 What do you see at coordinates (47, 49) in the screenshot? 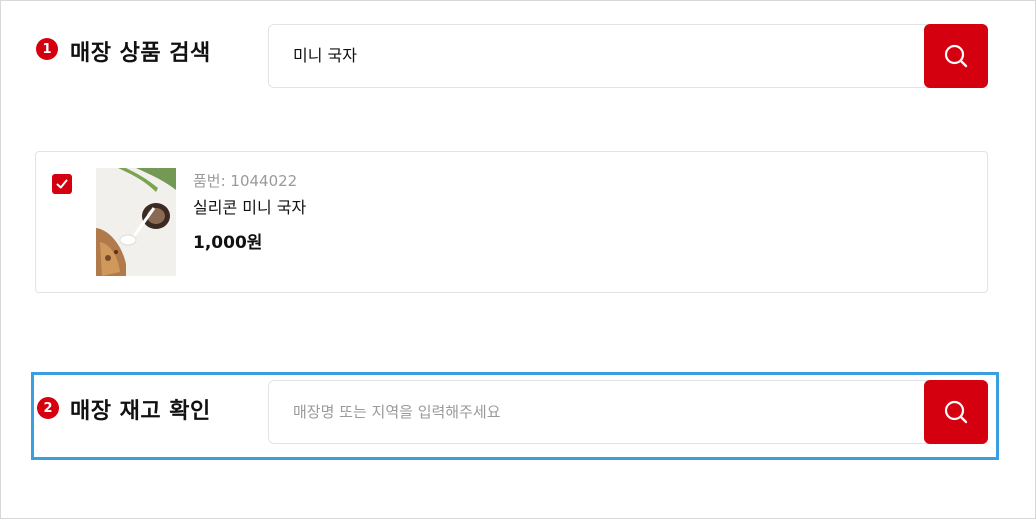
I see `step-1-badge: 1` at bounding box center [47, 49].